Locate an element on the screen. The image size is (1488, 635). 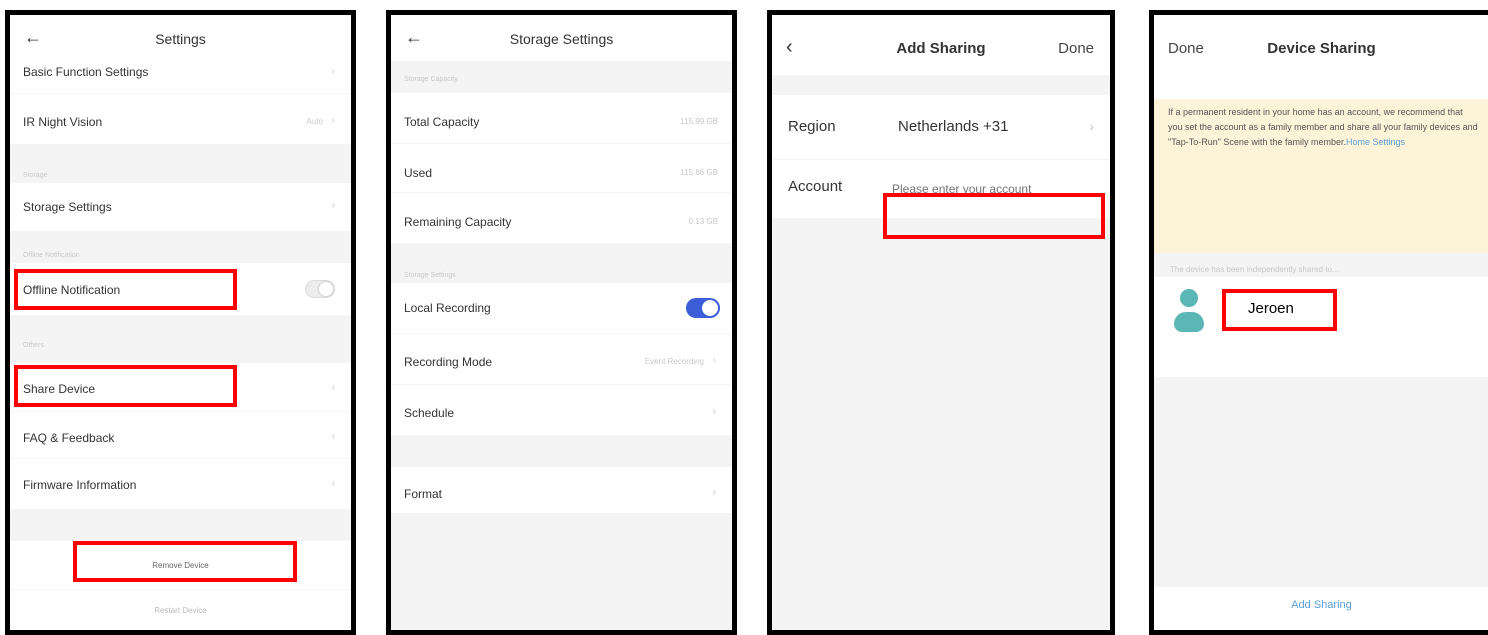
highlight-account-input is located at coordinates (994, 216).